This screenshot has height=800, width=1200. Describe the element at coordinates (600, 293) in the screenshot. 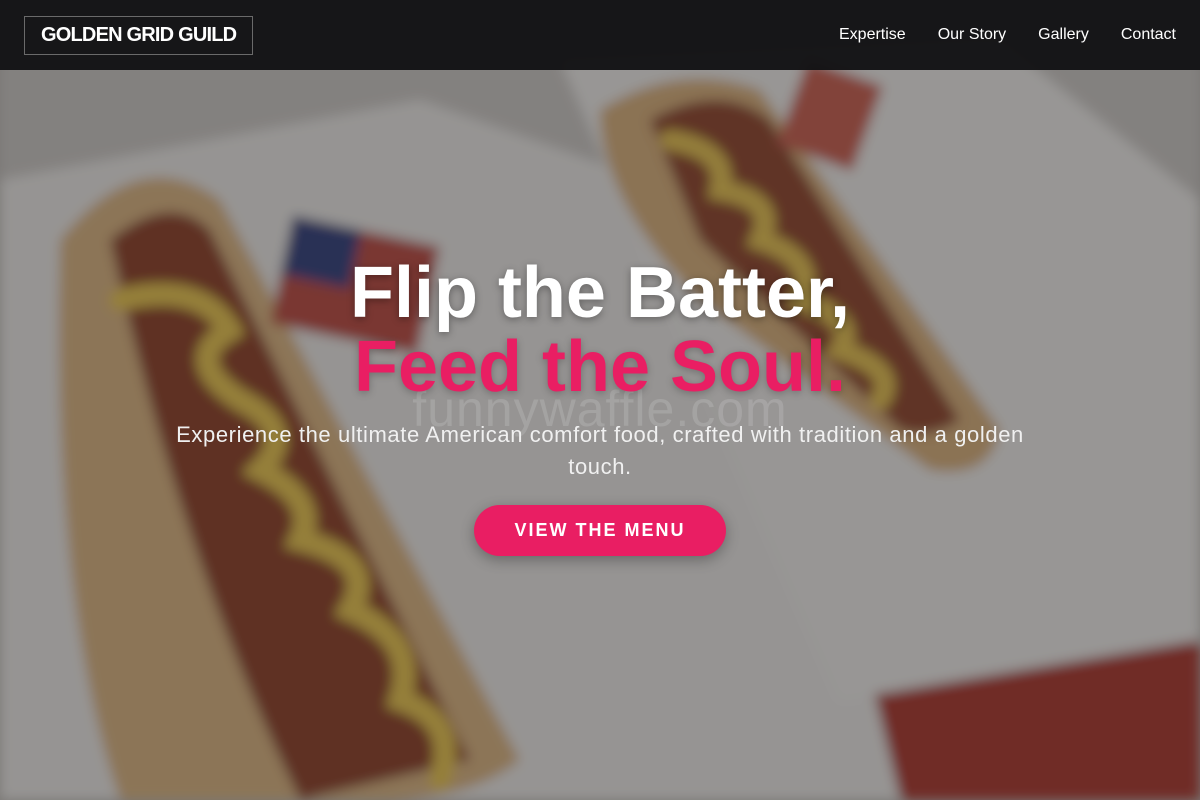

I see `hero-headline: Flip the Batter,` at that location.